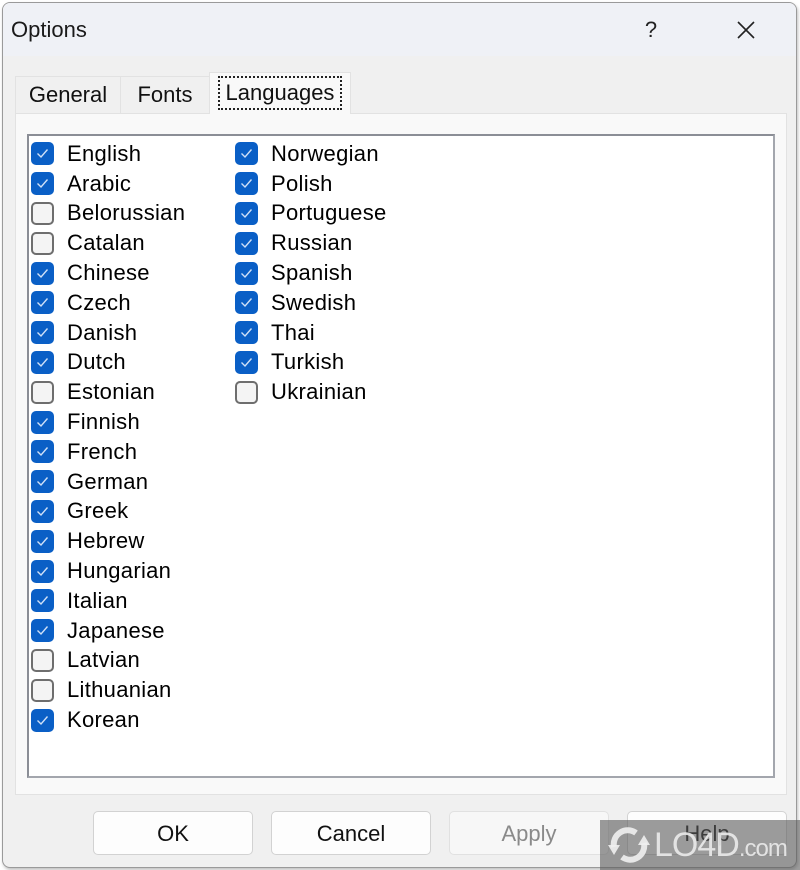  I want to click on checkbox-finnish, so click(42, 422).